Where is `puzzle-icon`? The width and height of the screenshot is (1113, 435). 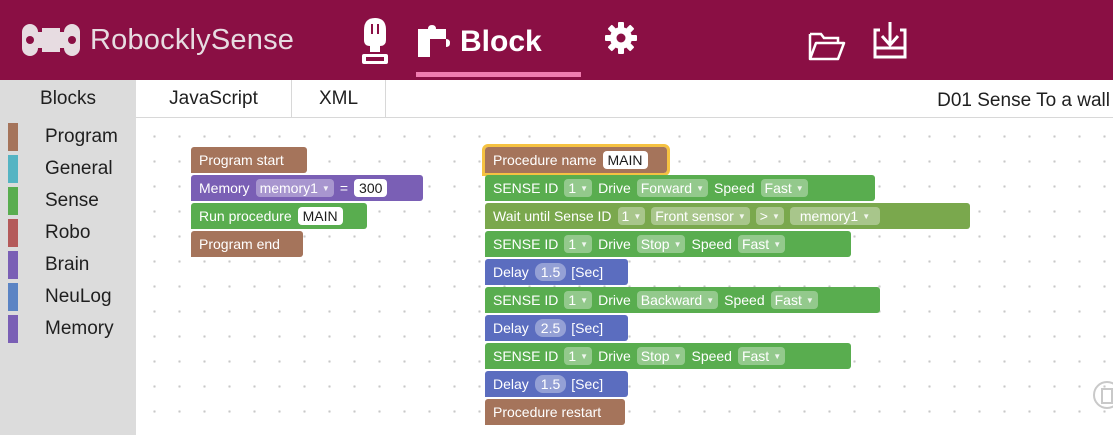 puzzle-icon is located at coordinates (434, 41).